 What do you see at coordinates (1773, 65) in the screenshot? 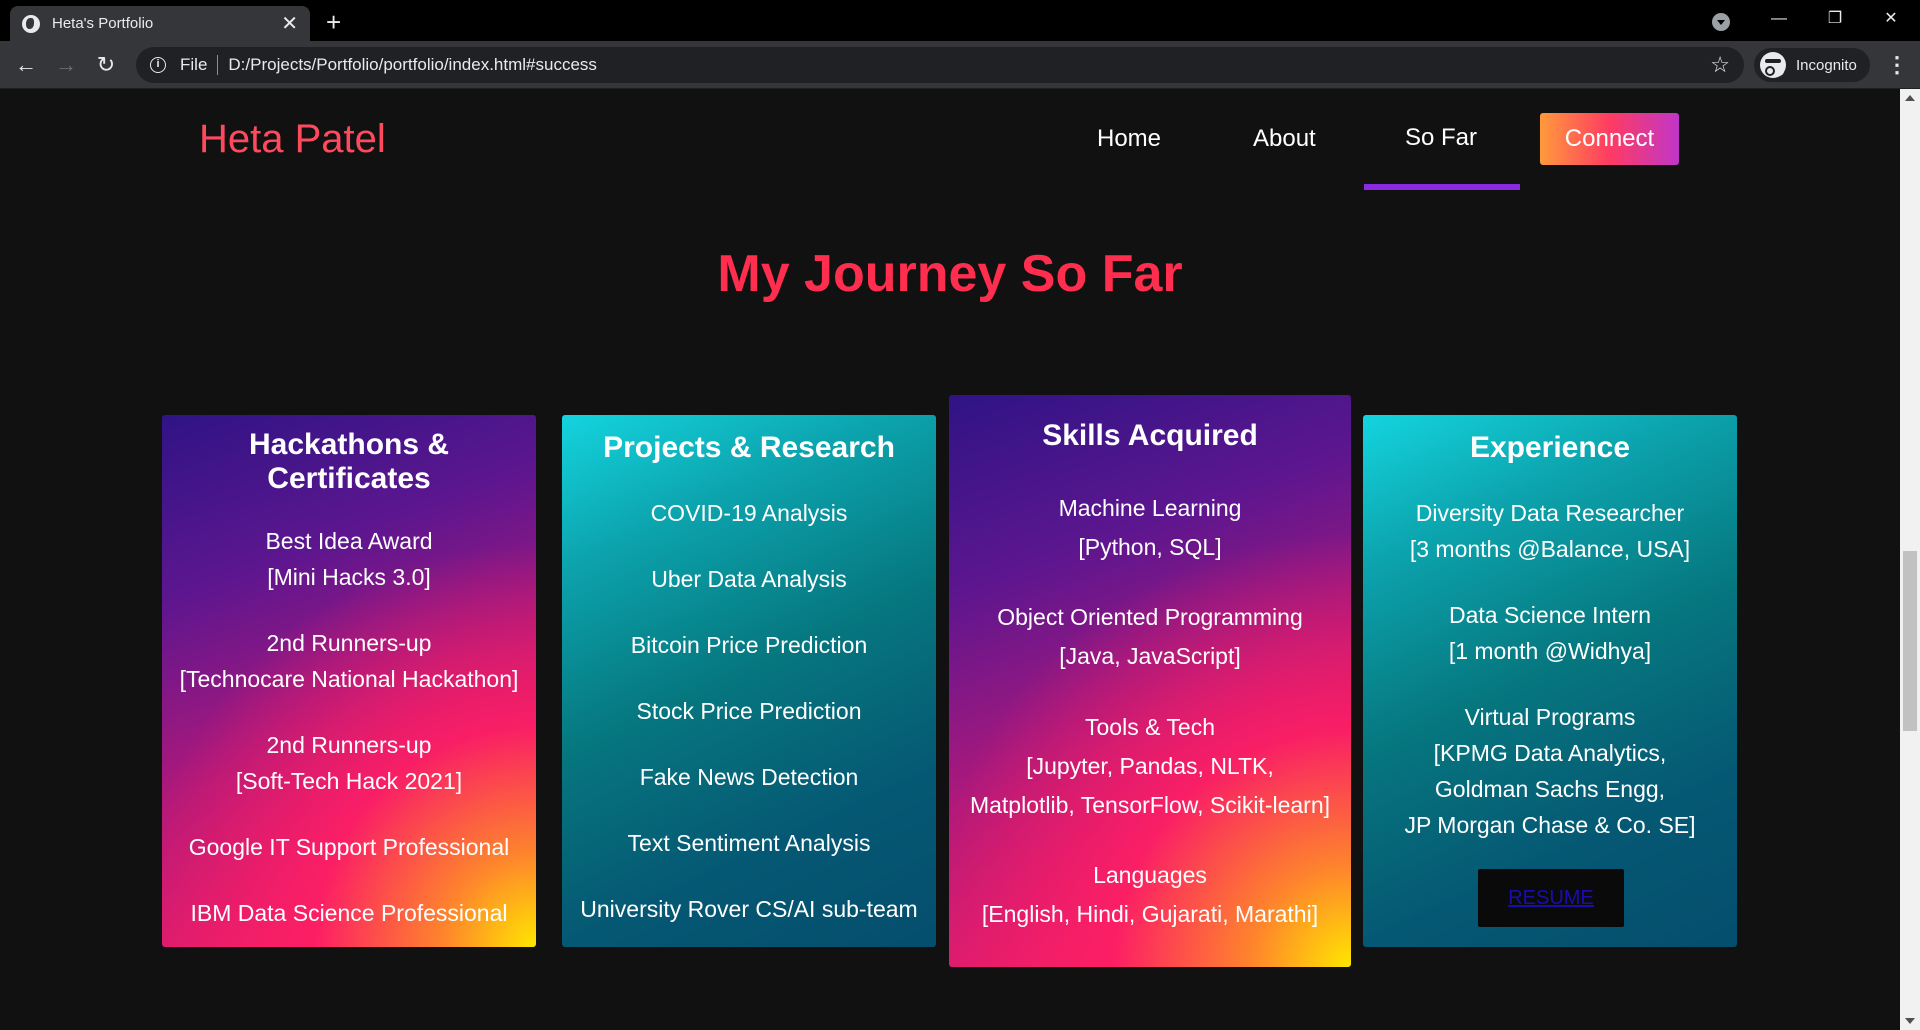
I see `incognito-icon` at bounding box center [1773, 65].